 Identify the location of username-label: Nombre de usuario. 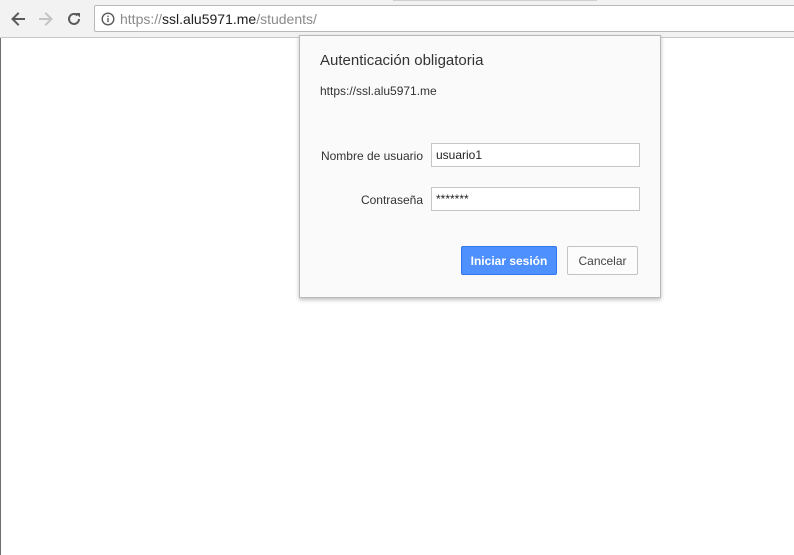
(371, 156).